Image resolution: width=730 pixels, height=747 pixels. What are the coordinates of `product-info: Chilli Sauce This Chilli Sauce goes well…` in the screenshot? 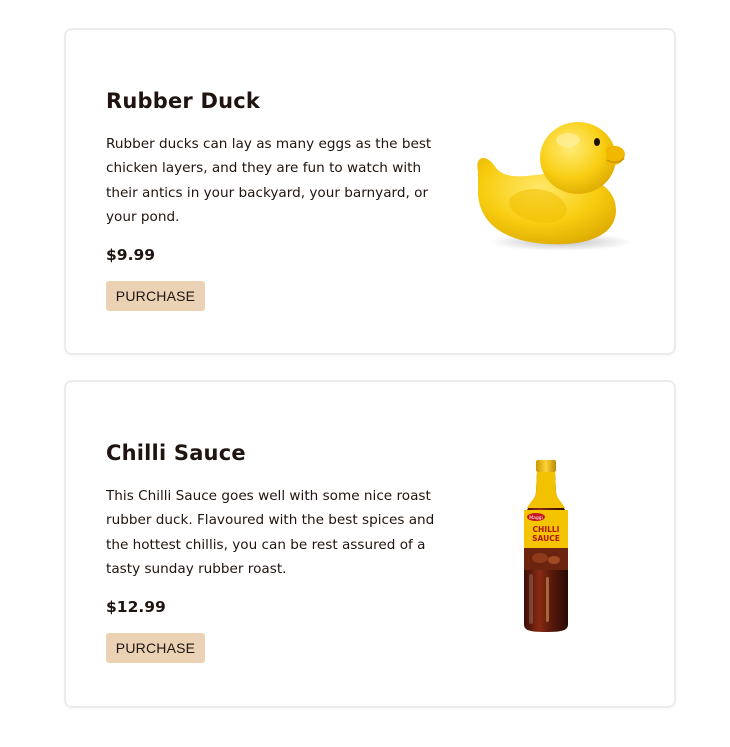 It's located at (271, 552).